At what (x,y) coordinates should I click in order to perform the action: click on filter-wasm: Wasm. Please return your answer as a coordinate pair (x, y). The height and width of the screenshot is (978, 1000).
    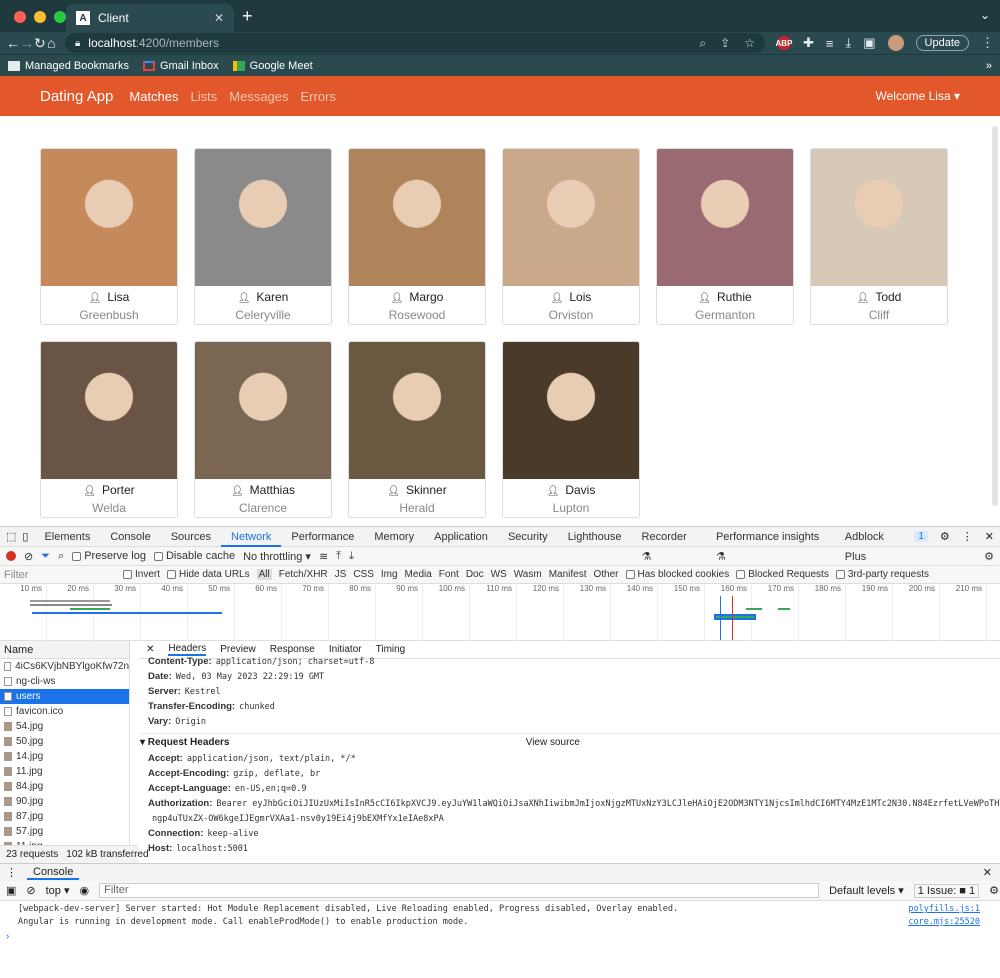
    Looking at the image, I should click on (528, 574).